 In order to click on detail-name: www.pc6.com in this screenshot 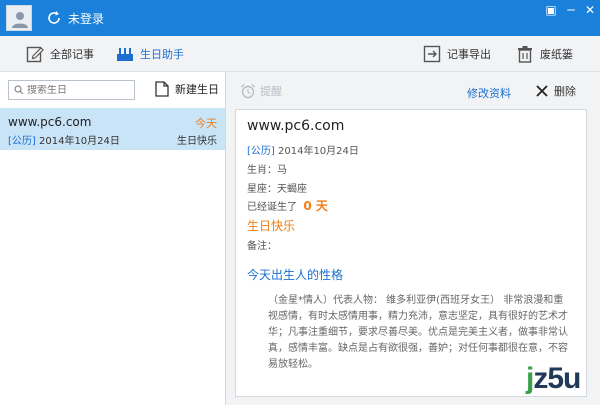, I will do `click(296, 126)`.